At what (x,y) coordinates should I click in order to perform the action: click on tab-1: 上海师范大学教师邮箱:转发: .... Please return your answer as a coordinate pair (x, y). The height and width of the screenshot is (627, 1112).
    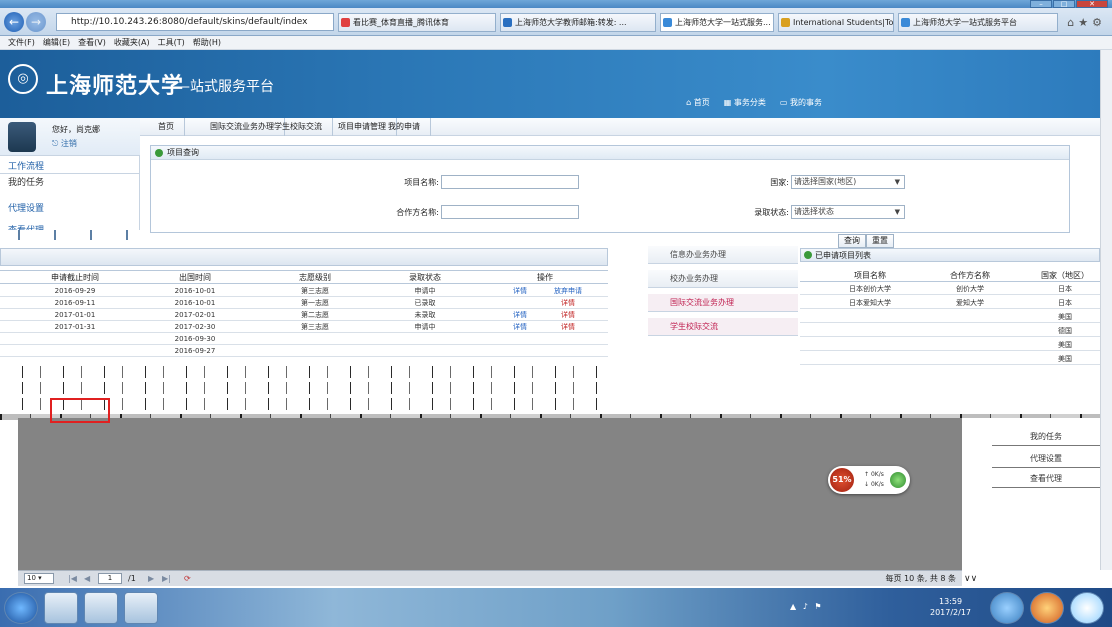
    Looking at the image, I should click on (578, 22).